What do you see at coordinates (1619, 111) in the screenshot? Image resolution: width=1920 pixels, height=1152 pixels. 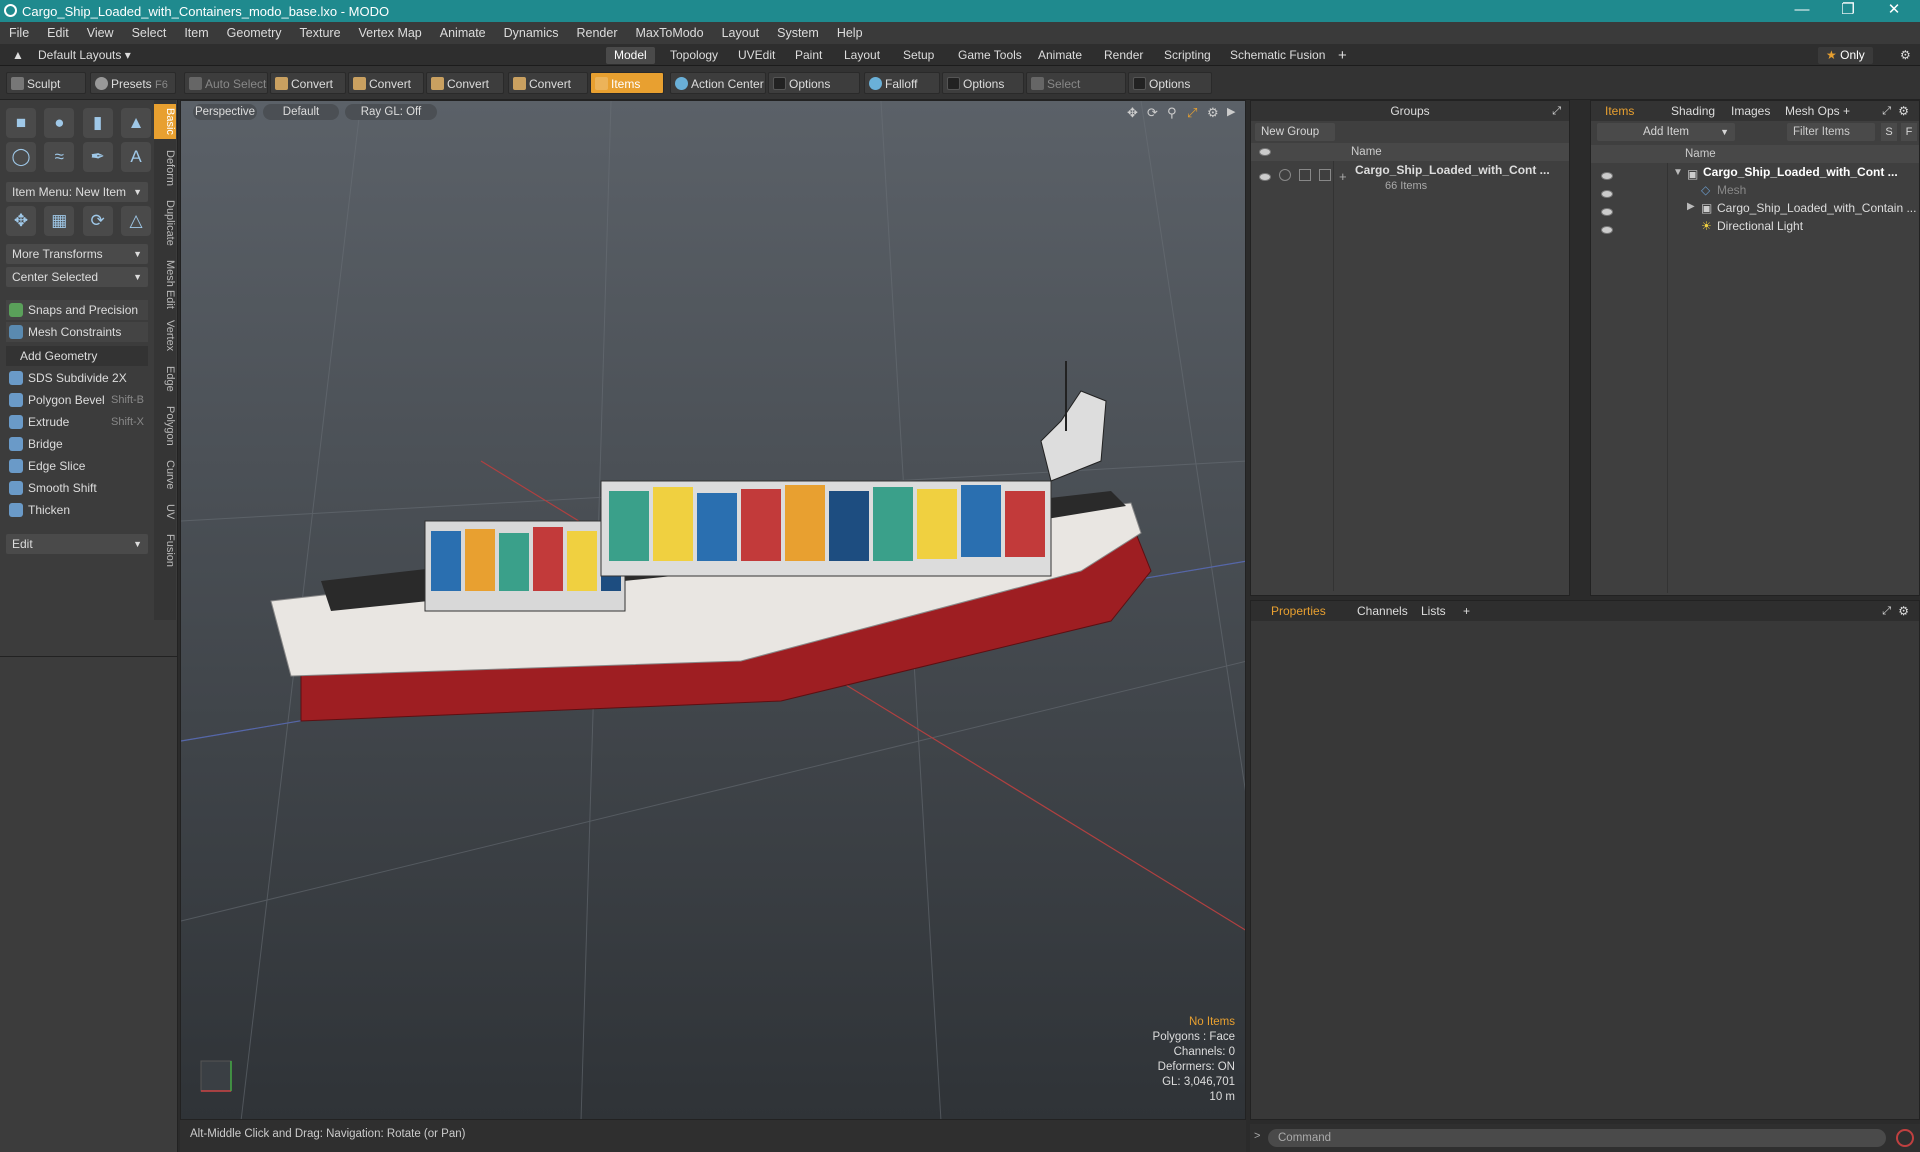 I see `tab-items: Items` at bounding box center [1619, 111].